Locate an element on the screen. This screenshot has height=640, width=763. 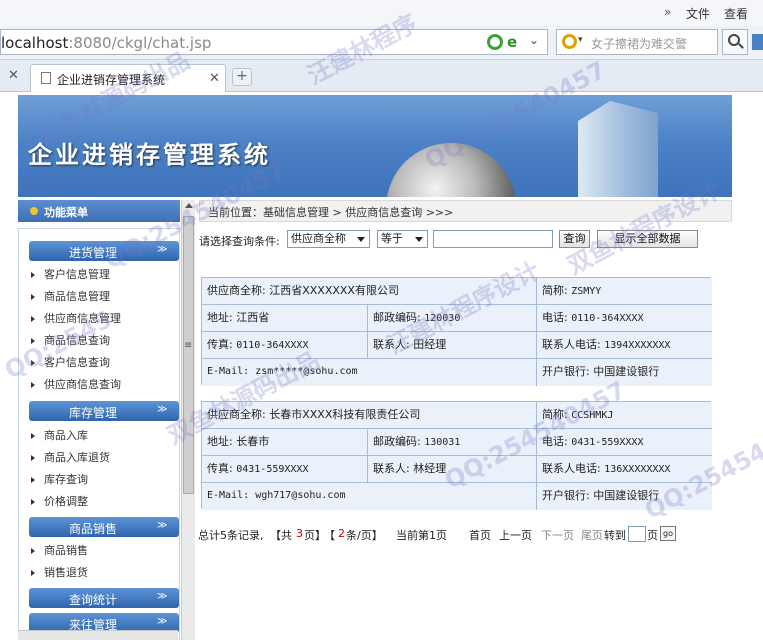
query-button: 查询 is located at coordinates (574, 239).